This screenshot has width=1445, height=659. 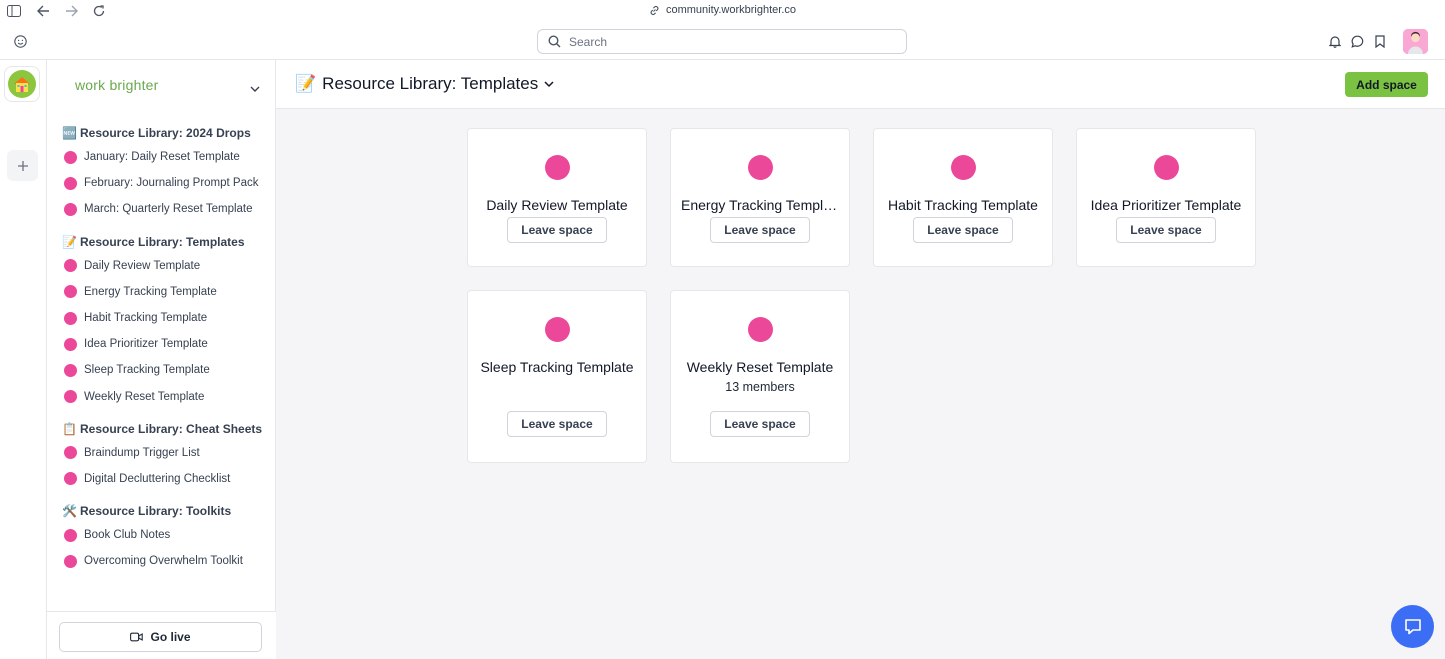 I want to click on space-group-title: 🆕 Resource Library: 2024 Drops, so click(x=161, y=133).